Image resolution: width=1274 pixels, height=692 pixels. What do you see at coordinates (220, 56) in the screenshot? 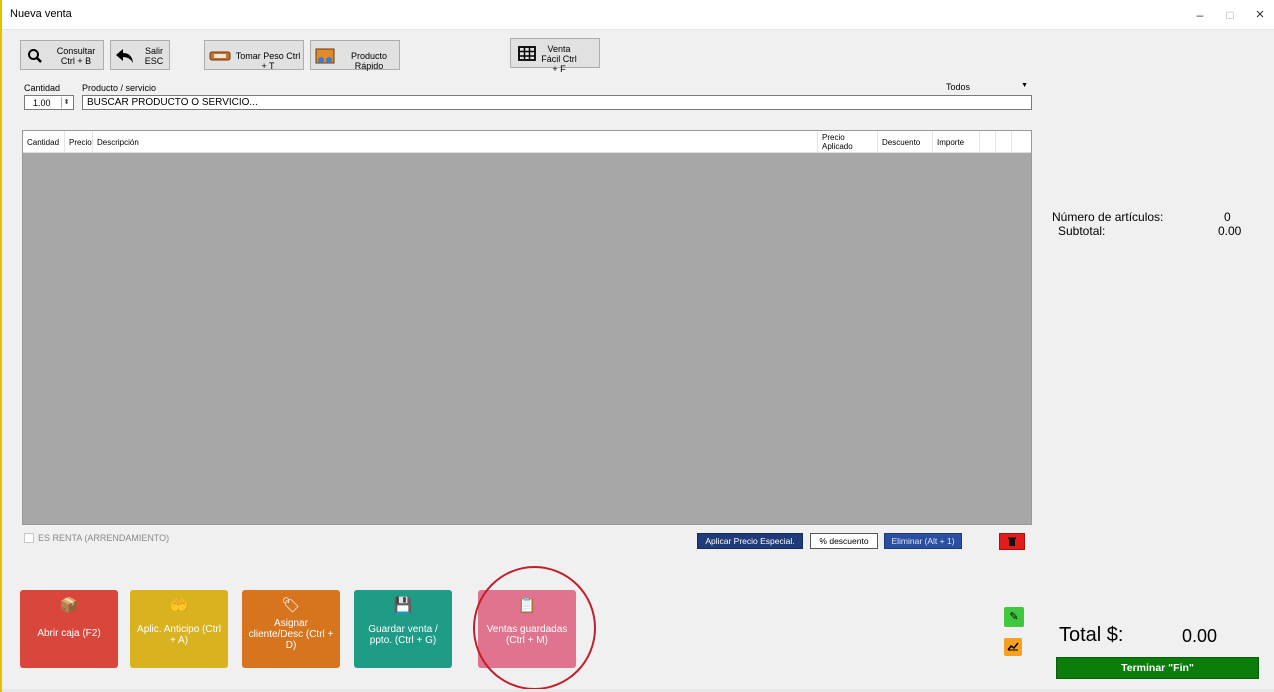
I see `scale-icon` at bounding box center [220, 56].